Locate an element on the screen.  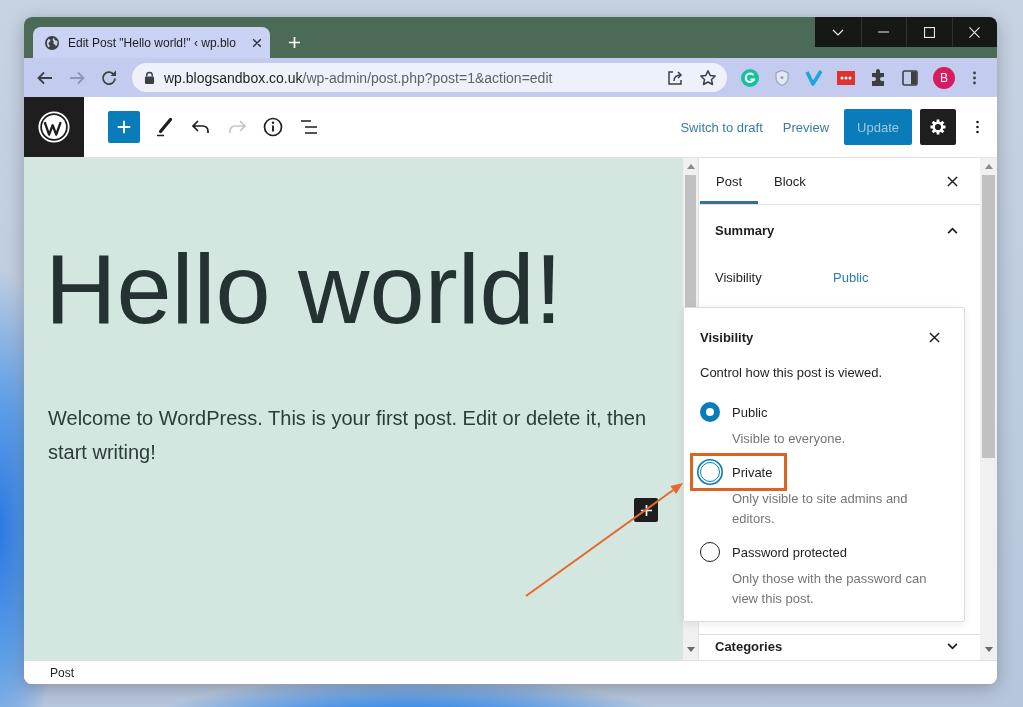
star-icon is located at coordinates (708, 77).